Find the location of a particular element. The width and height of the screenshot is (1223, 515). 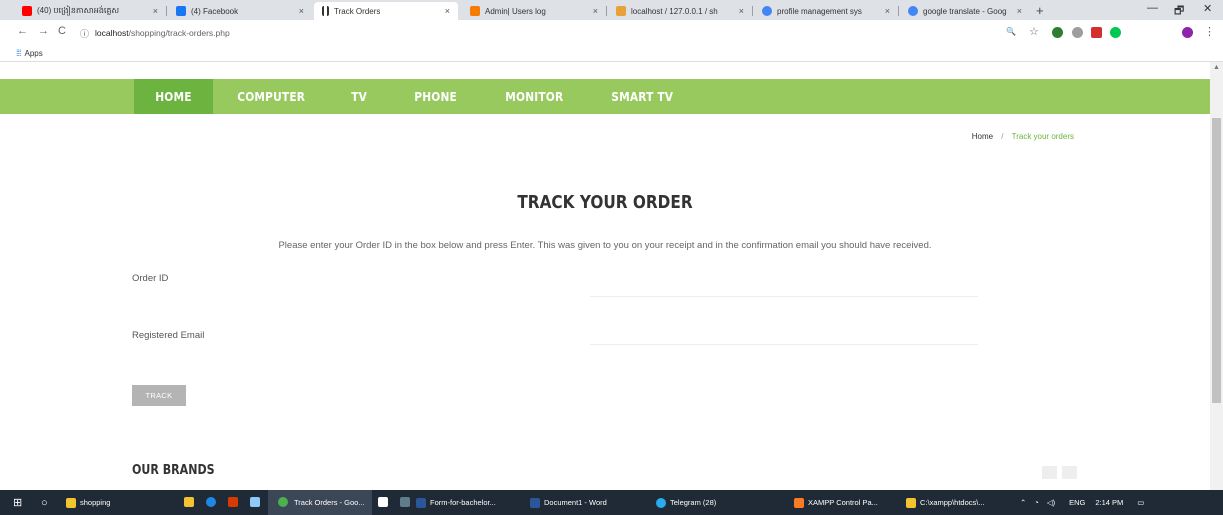

explorer-icon is located at coordinates (255, 502).